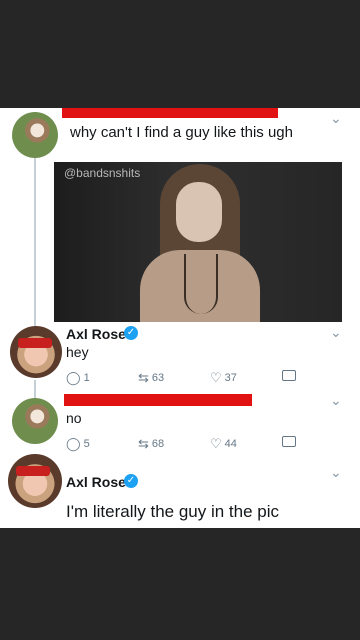  What do you see at coordinates (230, 444) in the screenshot?
I see `like-count: 44` at bounding box center [230, 444].